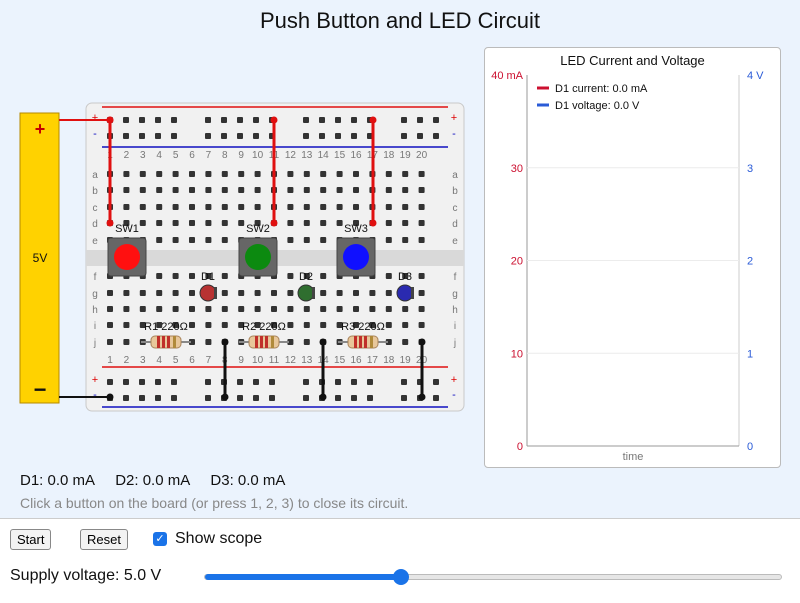 This screenshot has width=800, height=603. Describe the element at coordinates (225, 155) in the screenshot. I see `column-number: 8` at that location.